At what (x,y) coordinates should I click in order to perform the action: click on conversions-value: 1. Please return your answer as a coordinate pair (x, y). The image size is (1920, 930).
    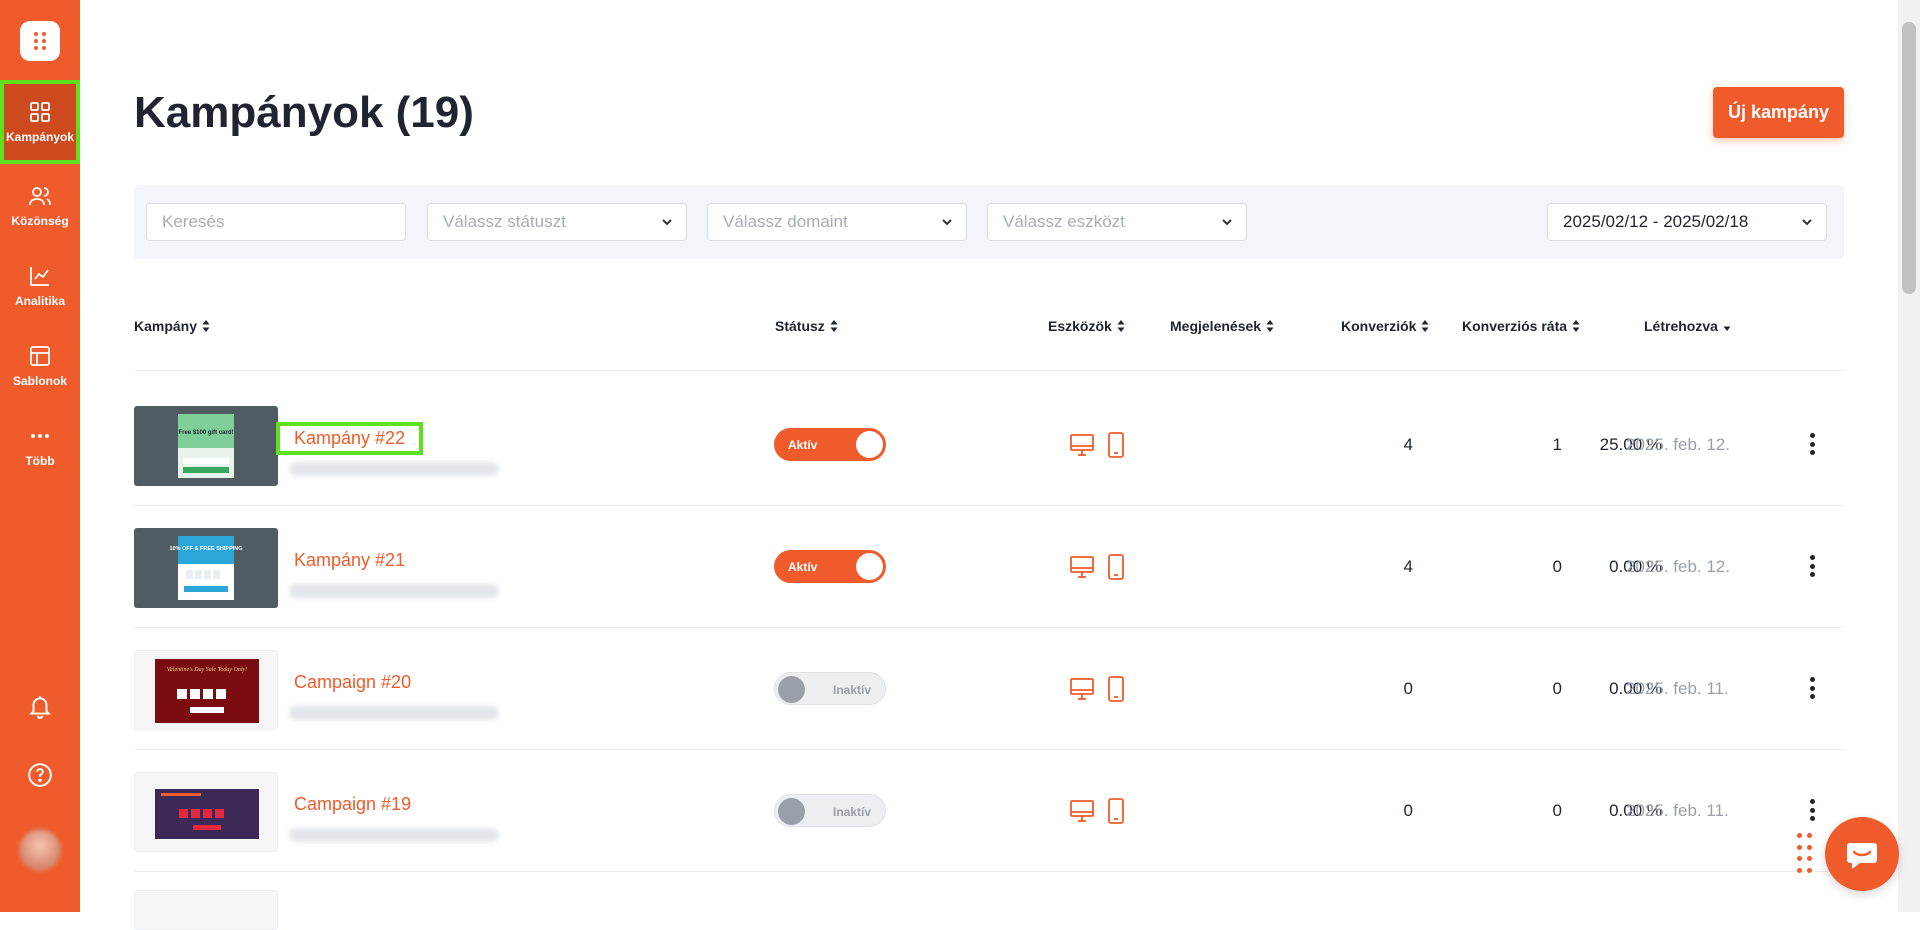
    Looking at the image, I should click on (1557, 444).